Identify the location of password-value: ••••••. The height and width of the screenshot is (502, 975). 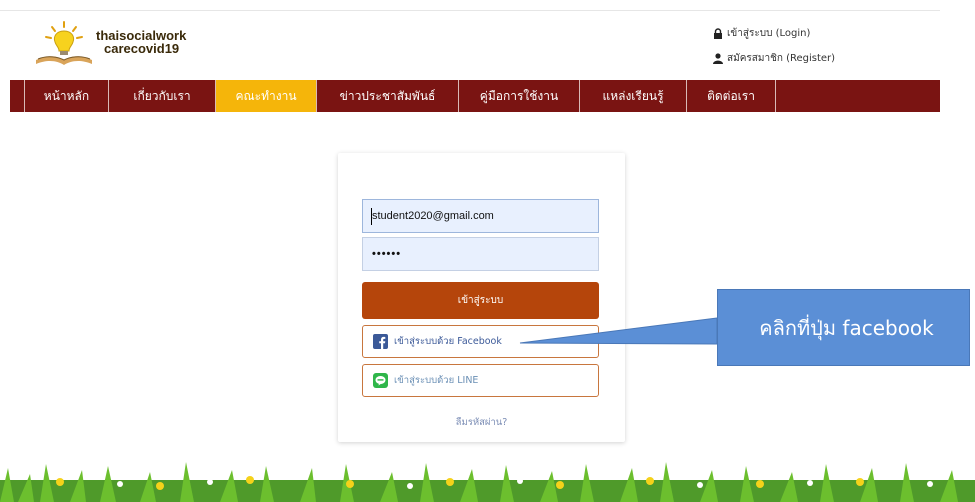
(387, 254).